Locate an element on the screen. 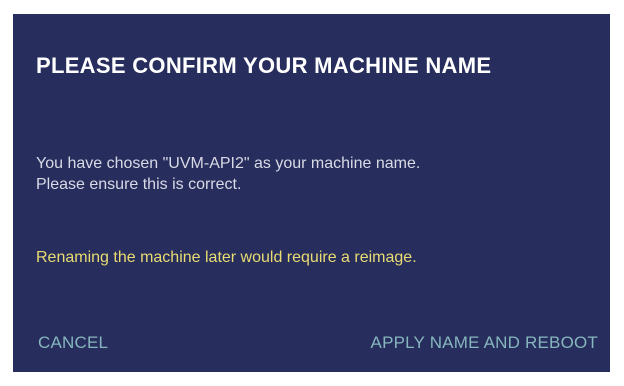 This screenshot has height=386, width=624. message-line-2: Please ensure this is correct. is located at coordinates (139, 184).